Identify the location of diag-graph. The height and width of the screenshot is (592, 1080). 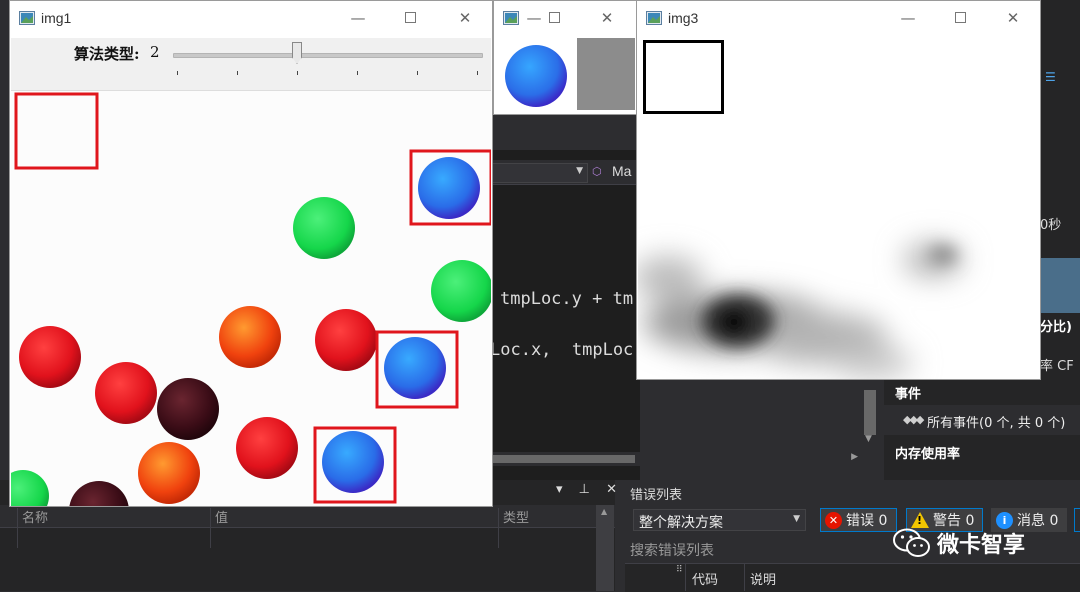
(1060, 285).